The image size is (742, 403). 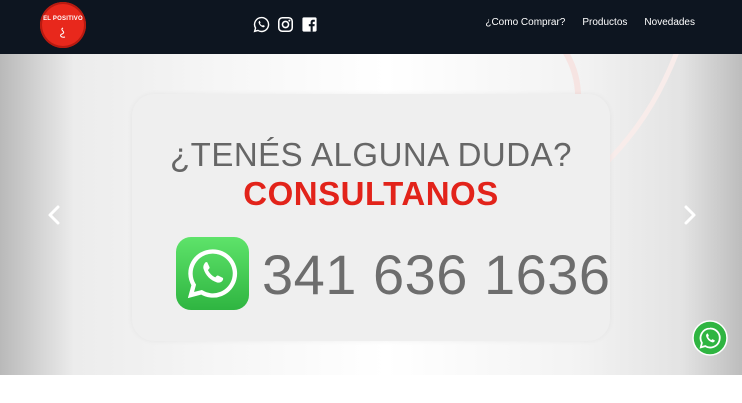 What do you see at coordinates (525, 22) in the screenshot?
I see `nav-como-comprar: ¿Como Comprar?` at bounding box center [525, 22].